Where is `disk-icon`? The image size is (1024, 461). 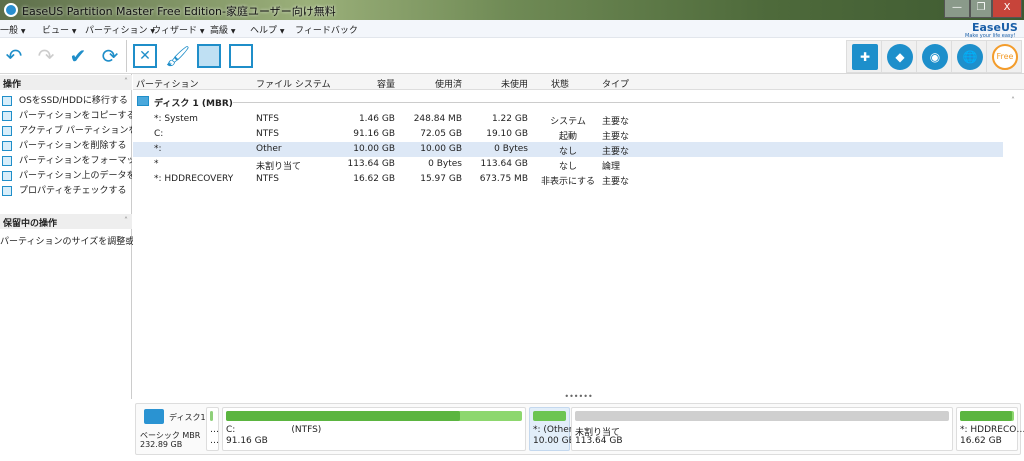
disk-icon is located at coordinates (154, 416).